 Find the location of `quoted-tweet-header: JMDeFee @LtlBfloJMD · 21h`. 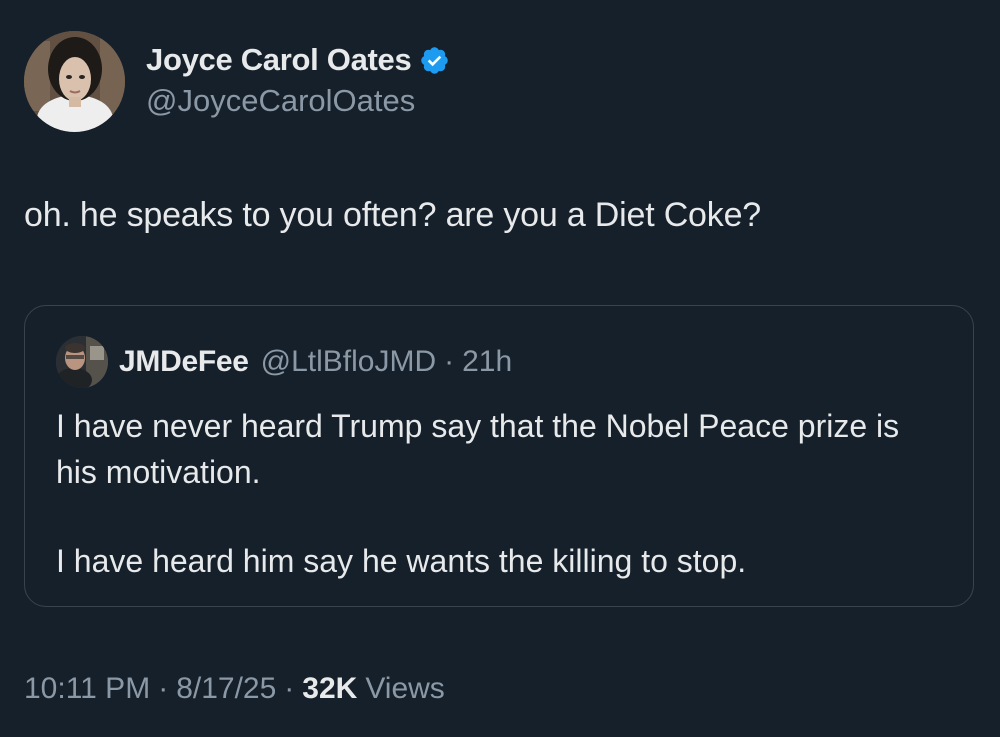

quoted-tweet-header: JMDeFee @LtlBfloJMD · 21h is located at coordinates (315, 362).